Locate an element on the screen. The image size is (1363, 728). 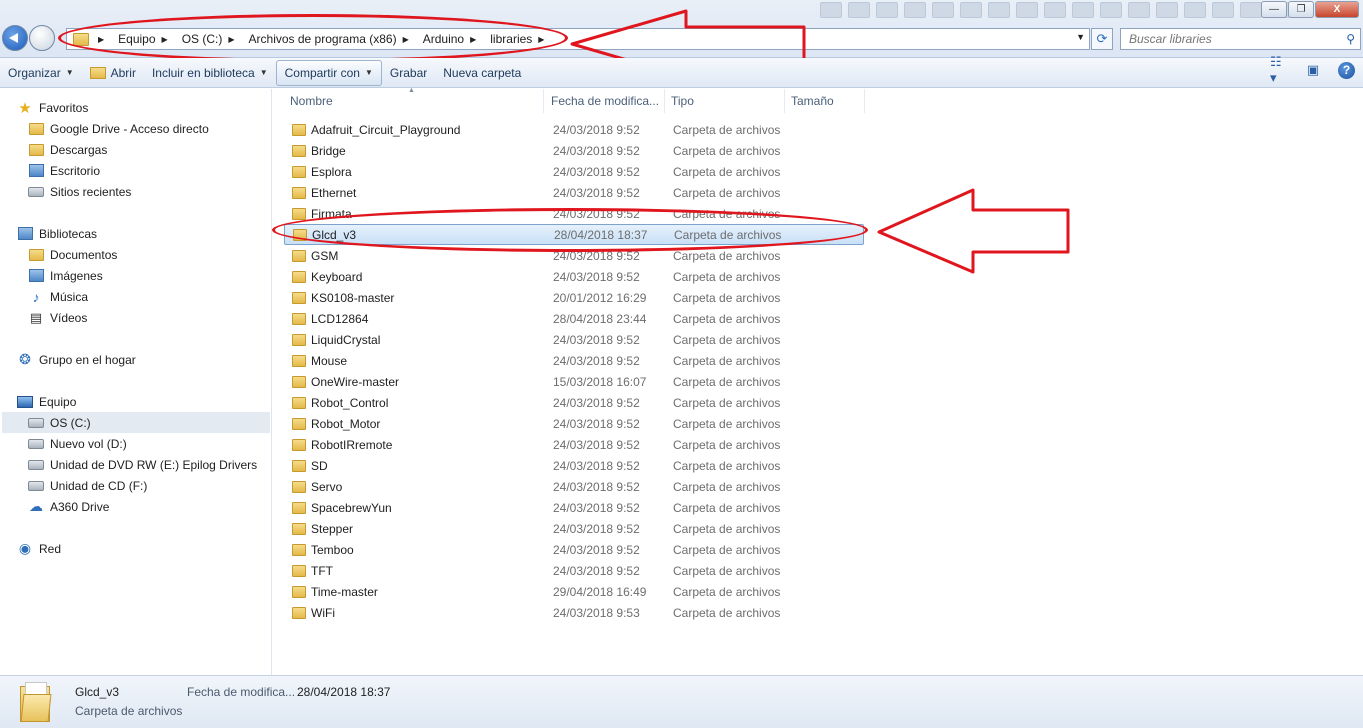
dvd-drive-icon is located at coordinates (36, 464).